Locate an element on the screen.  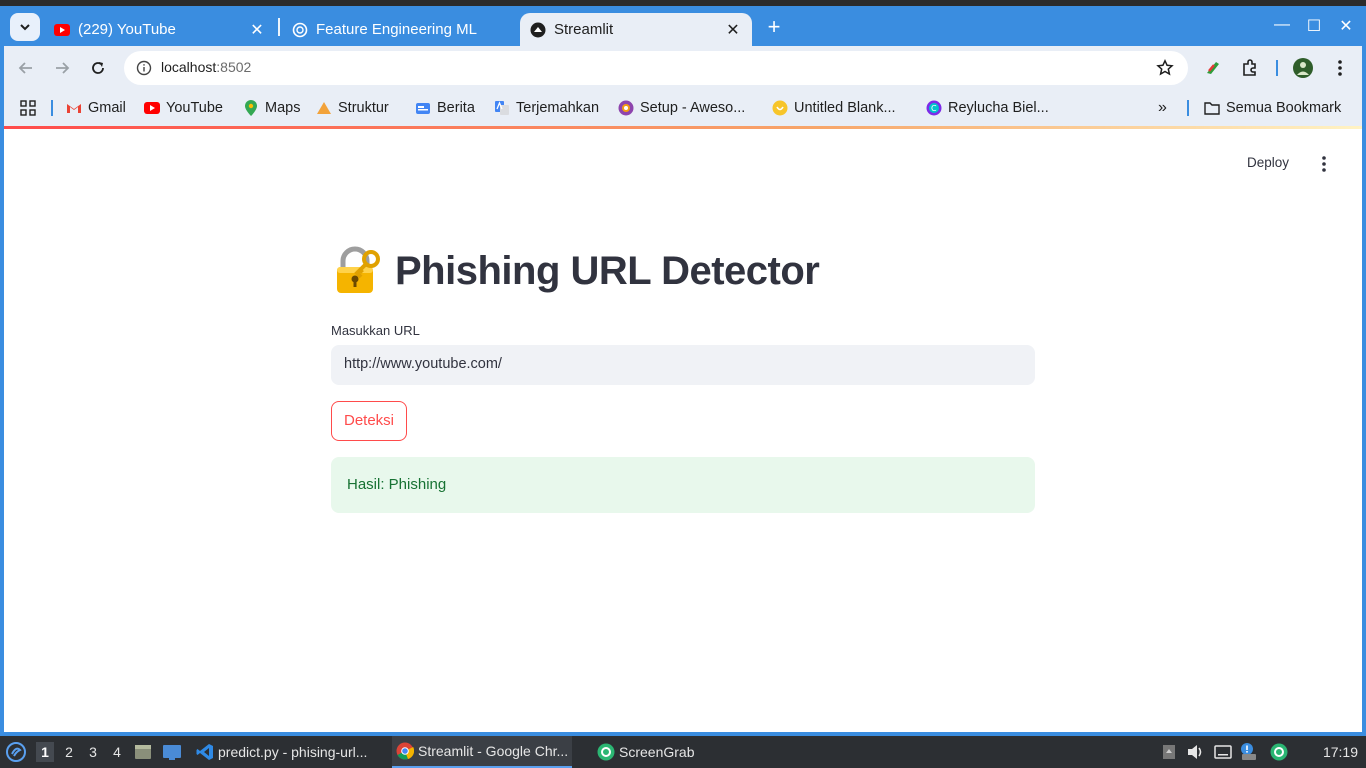
page-title: Phishing URL Detector is located at coordinates (683, 271).